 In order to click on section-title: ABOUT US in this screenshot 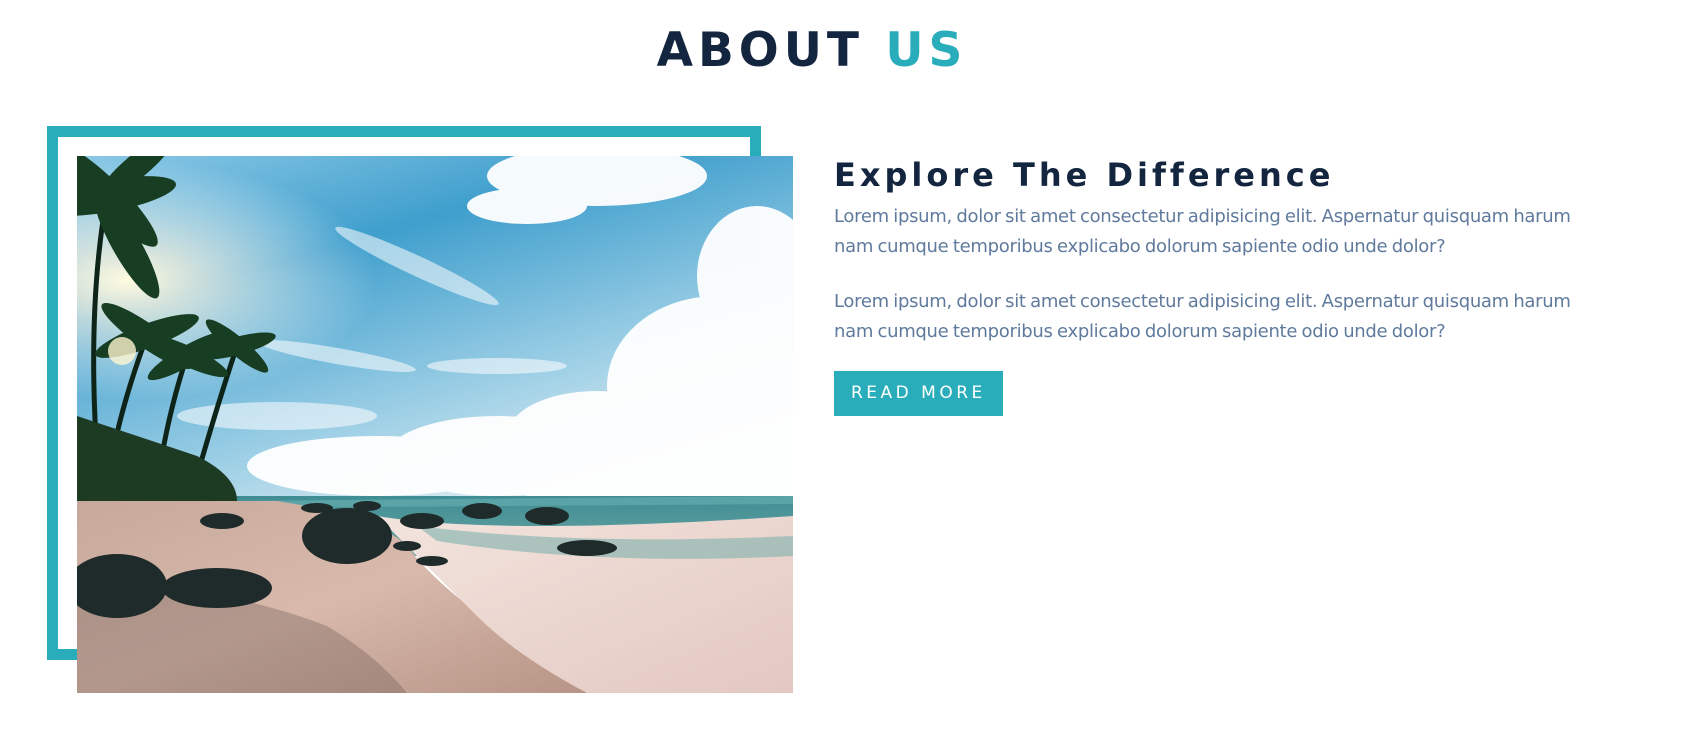, I will do `click(812, 51)`.